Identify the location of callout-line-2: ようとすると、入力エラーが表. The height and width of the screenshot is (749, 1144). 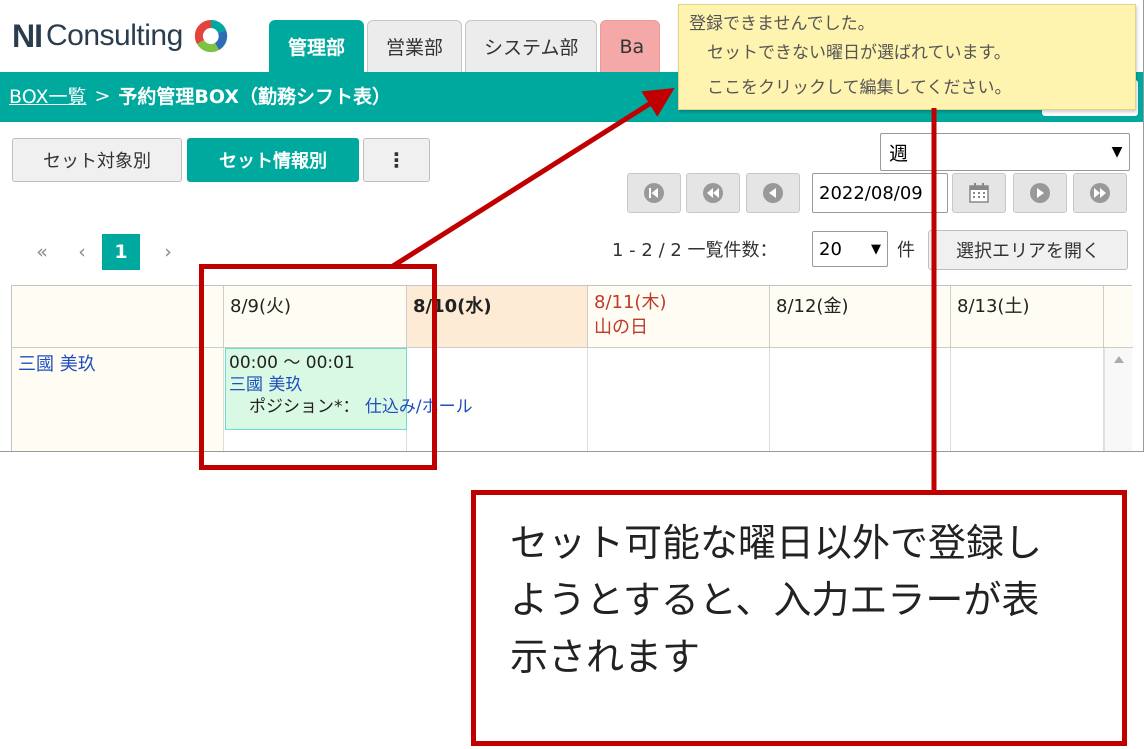
(775, 600).